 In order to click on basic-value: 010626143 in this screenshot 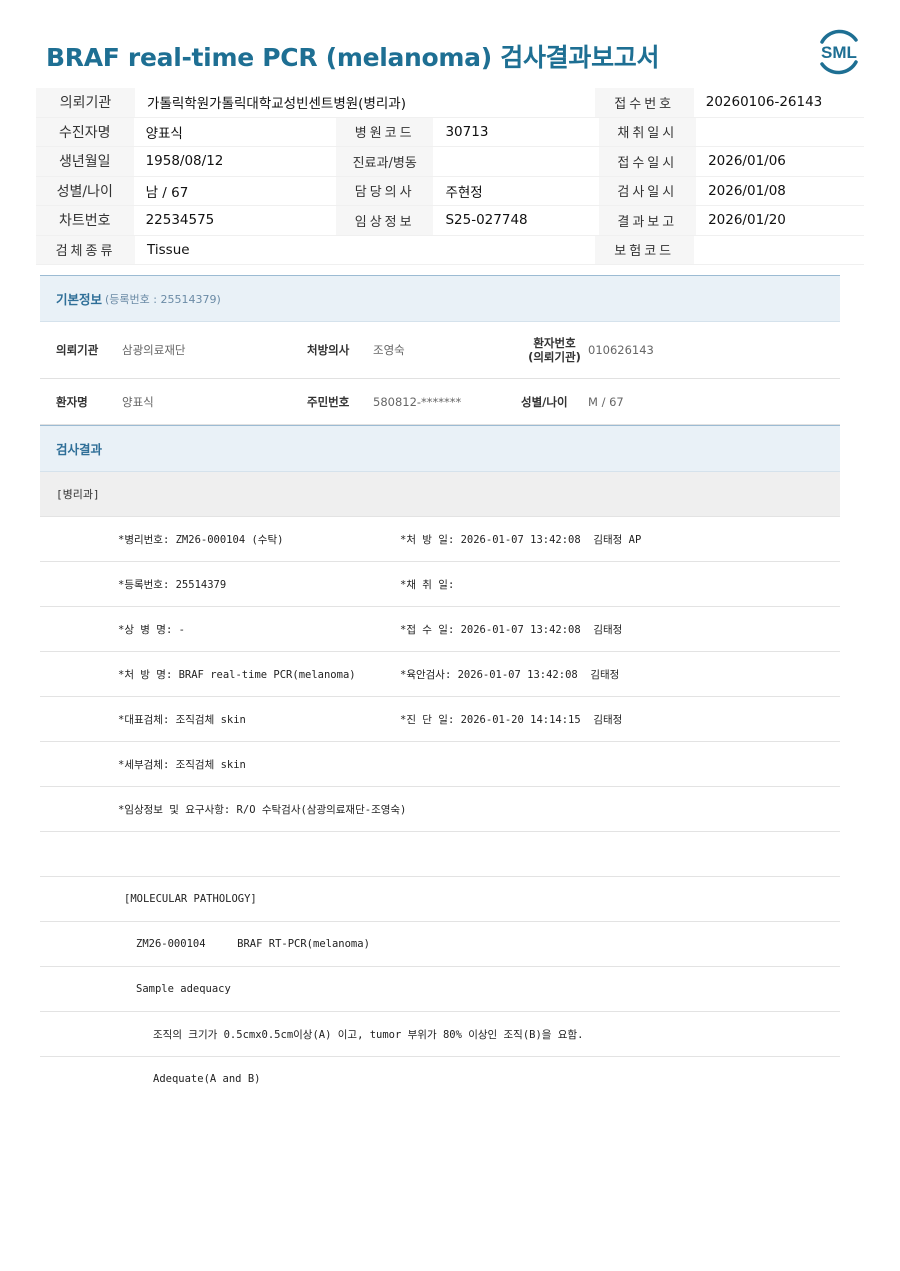, I will do `click(621, 350)`.